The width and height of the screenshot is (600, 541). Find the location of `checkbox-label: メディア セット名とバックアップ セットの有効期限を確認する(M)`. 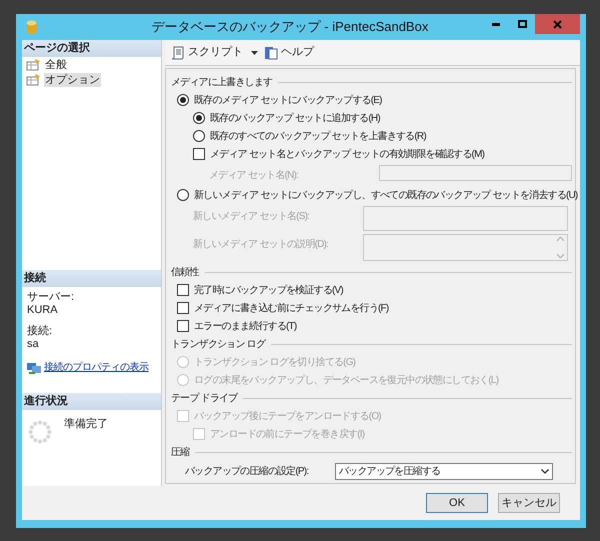

checkbox-label: メディア セット名とバックアップ セットの有効期限を確認する(M) is located at coordinates (347, 155).